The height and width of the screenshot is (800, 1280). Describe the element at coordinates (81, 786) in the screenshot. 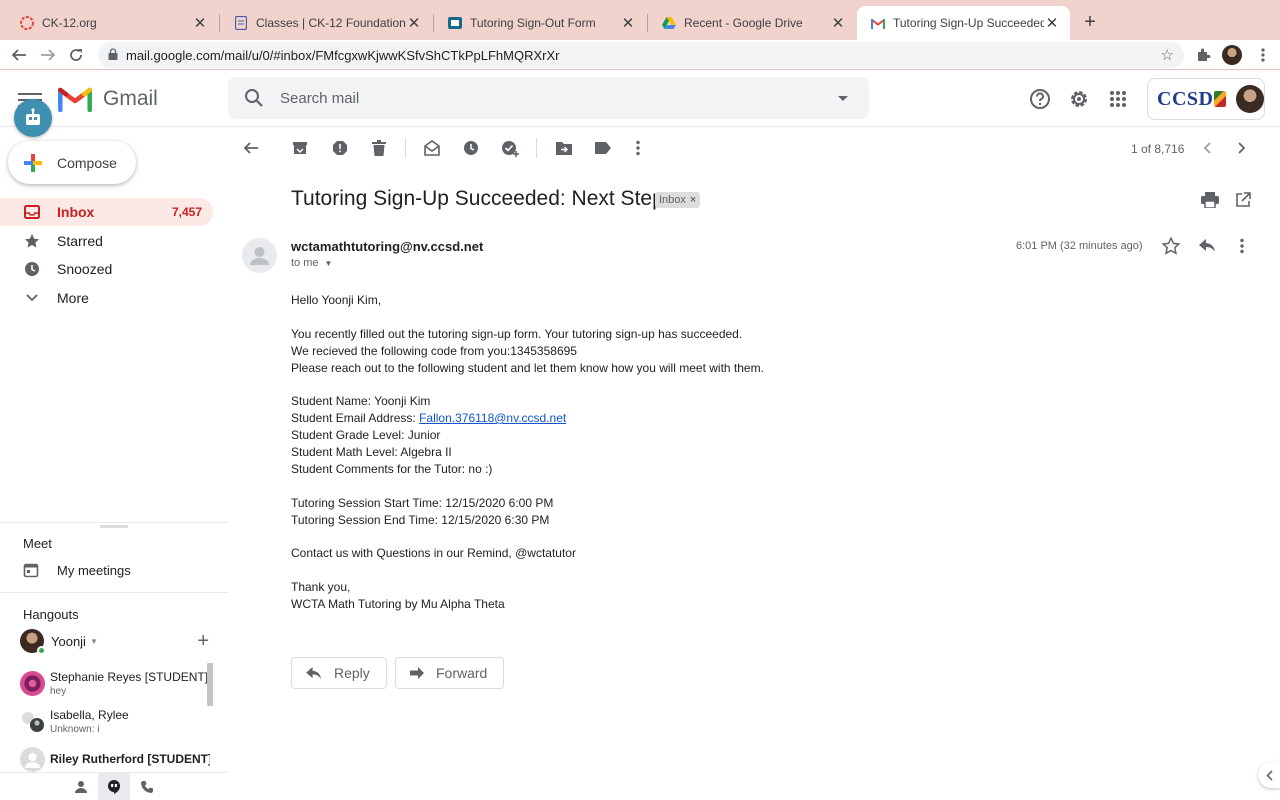

I see `contacts-person-icon` at that location.